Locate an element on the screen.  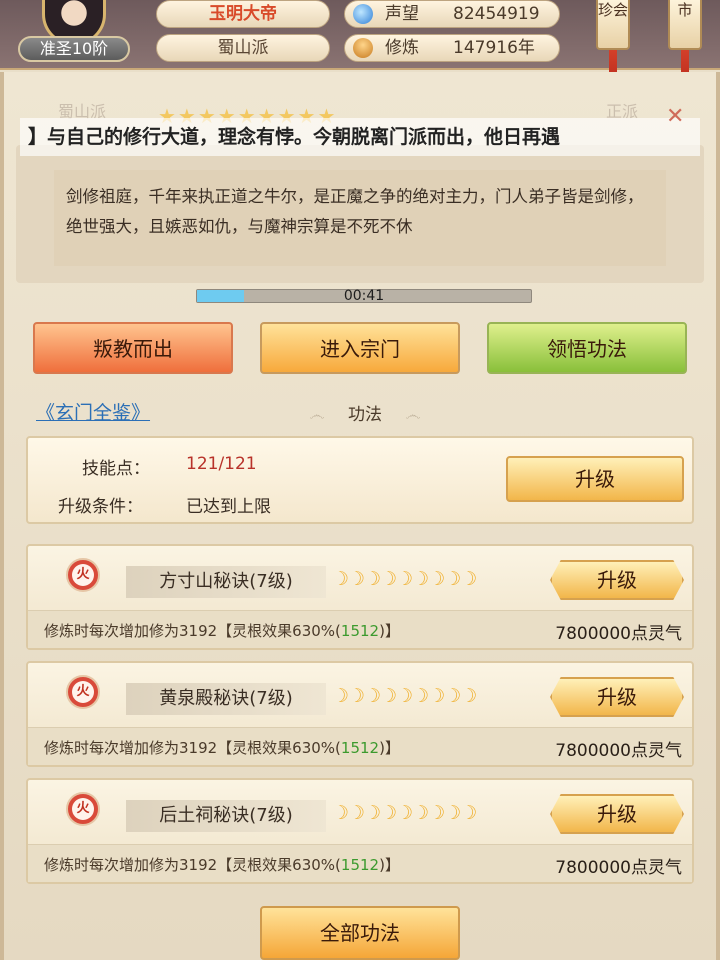
cultivation-label: 修炼 is located at coordinates (402, 48).